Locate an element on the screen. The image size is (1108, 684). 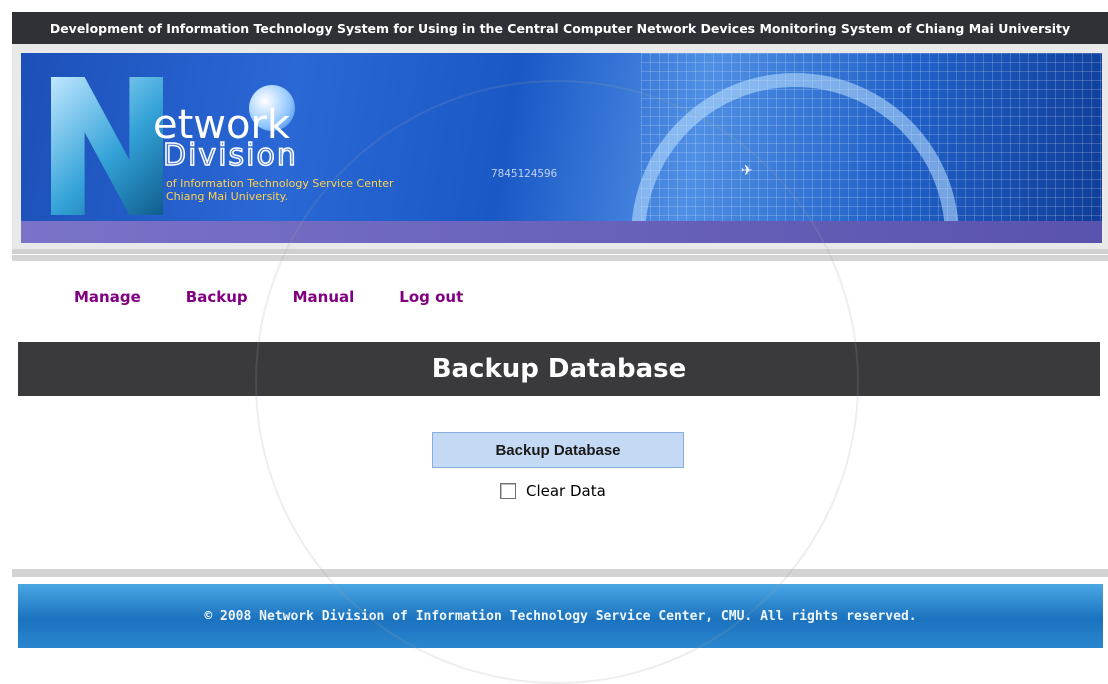
banner-band is located at coordinates (561, 232).